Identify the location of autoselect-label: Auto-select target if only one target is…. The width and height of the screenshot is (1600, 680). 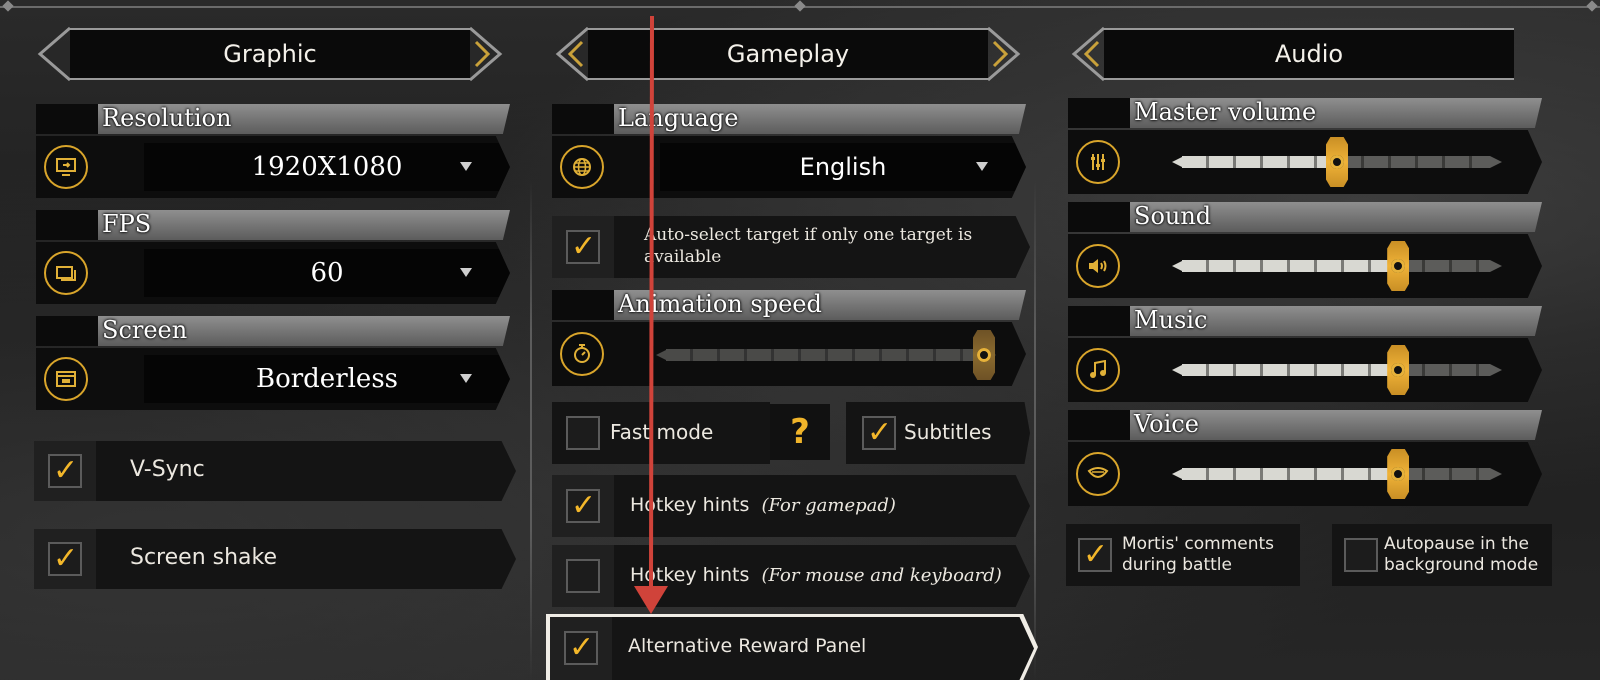
(808, 246).